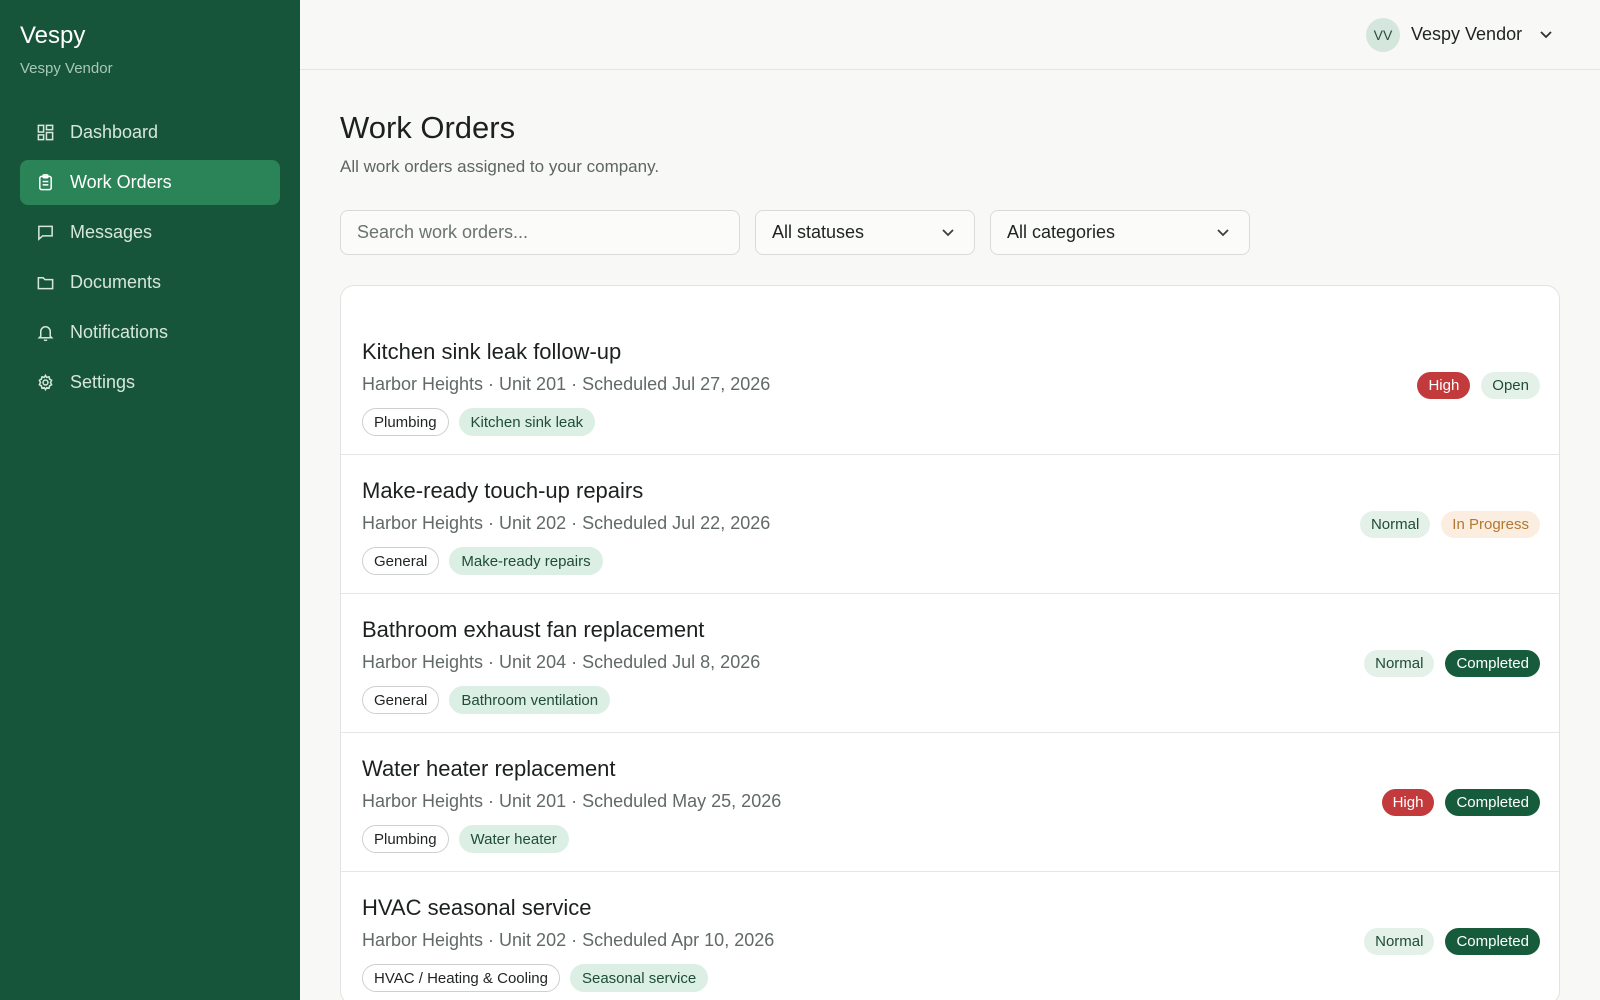  I want to click on sidebar-item-label: Dashboard, so click(114, 132).